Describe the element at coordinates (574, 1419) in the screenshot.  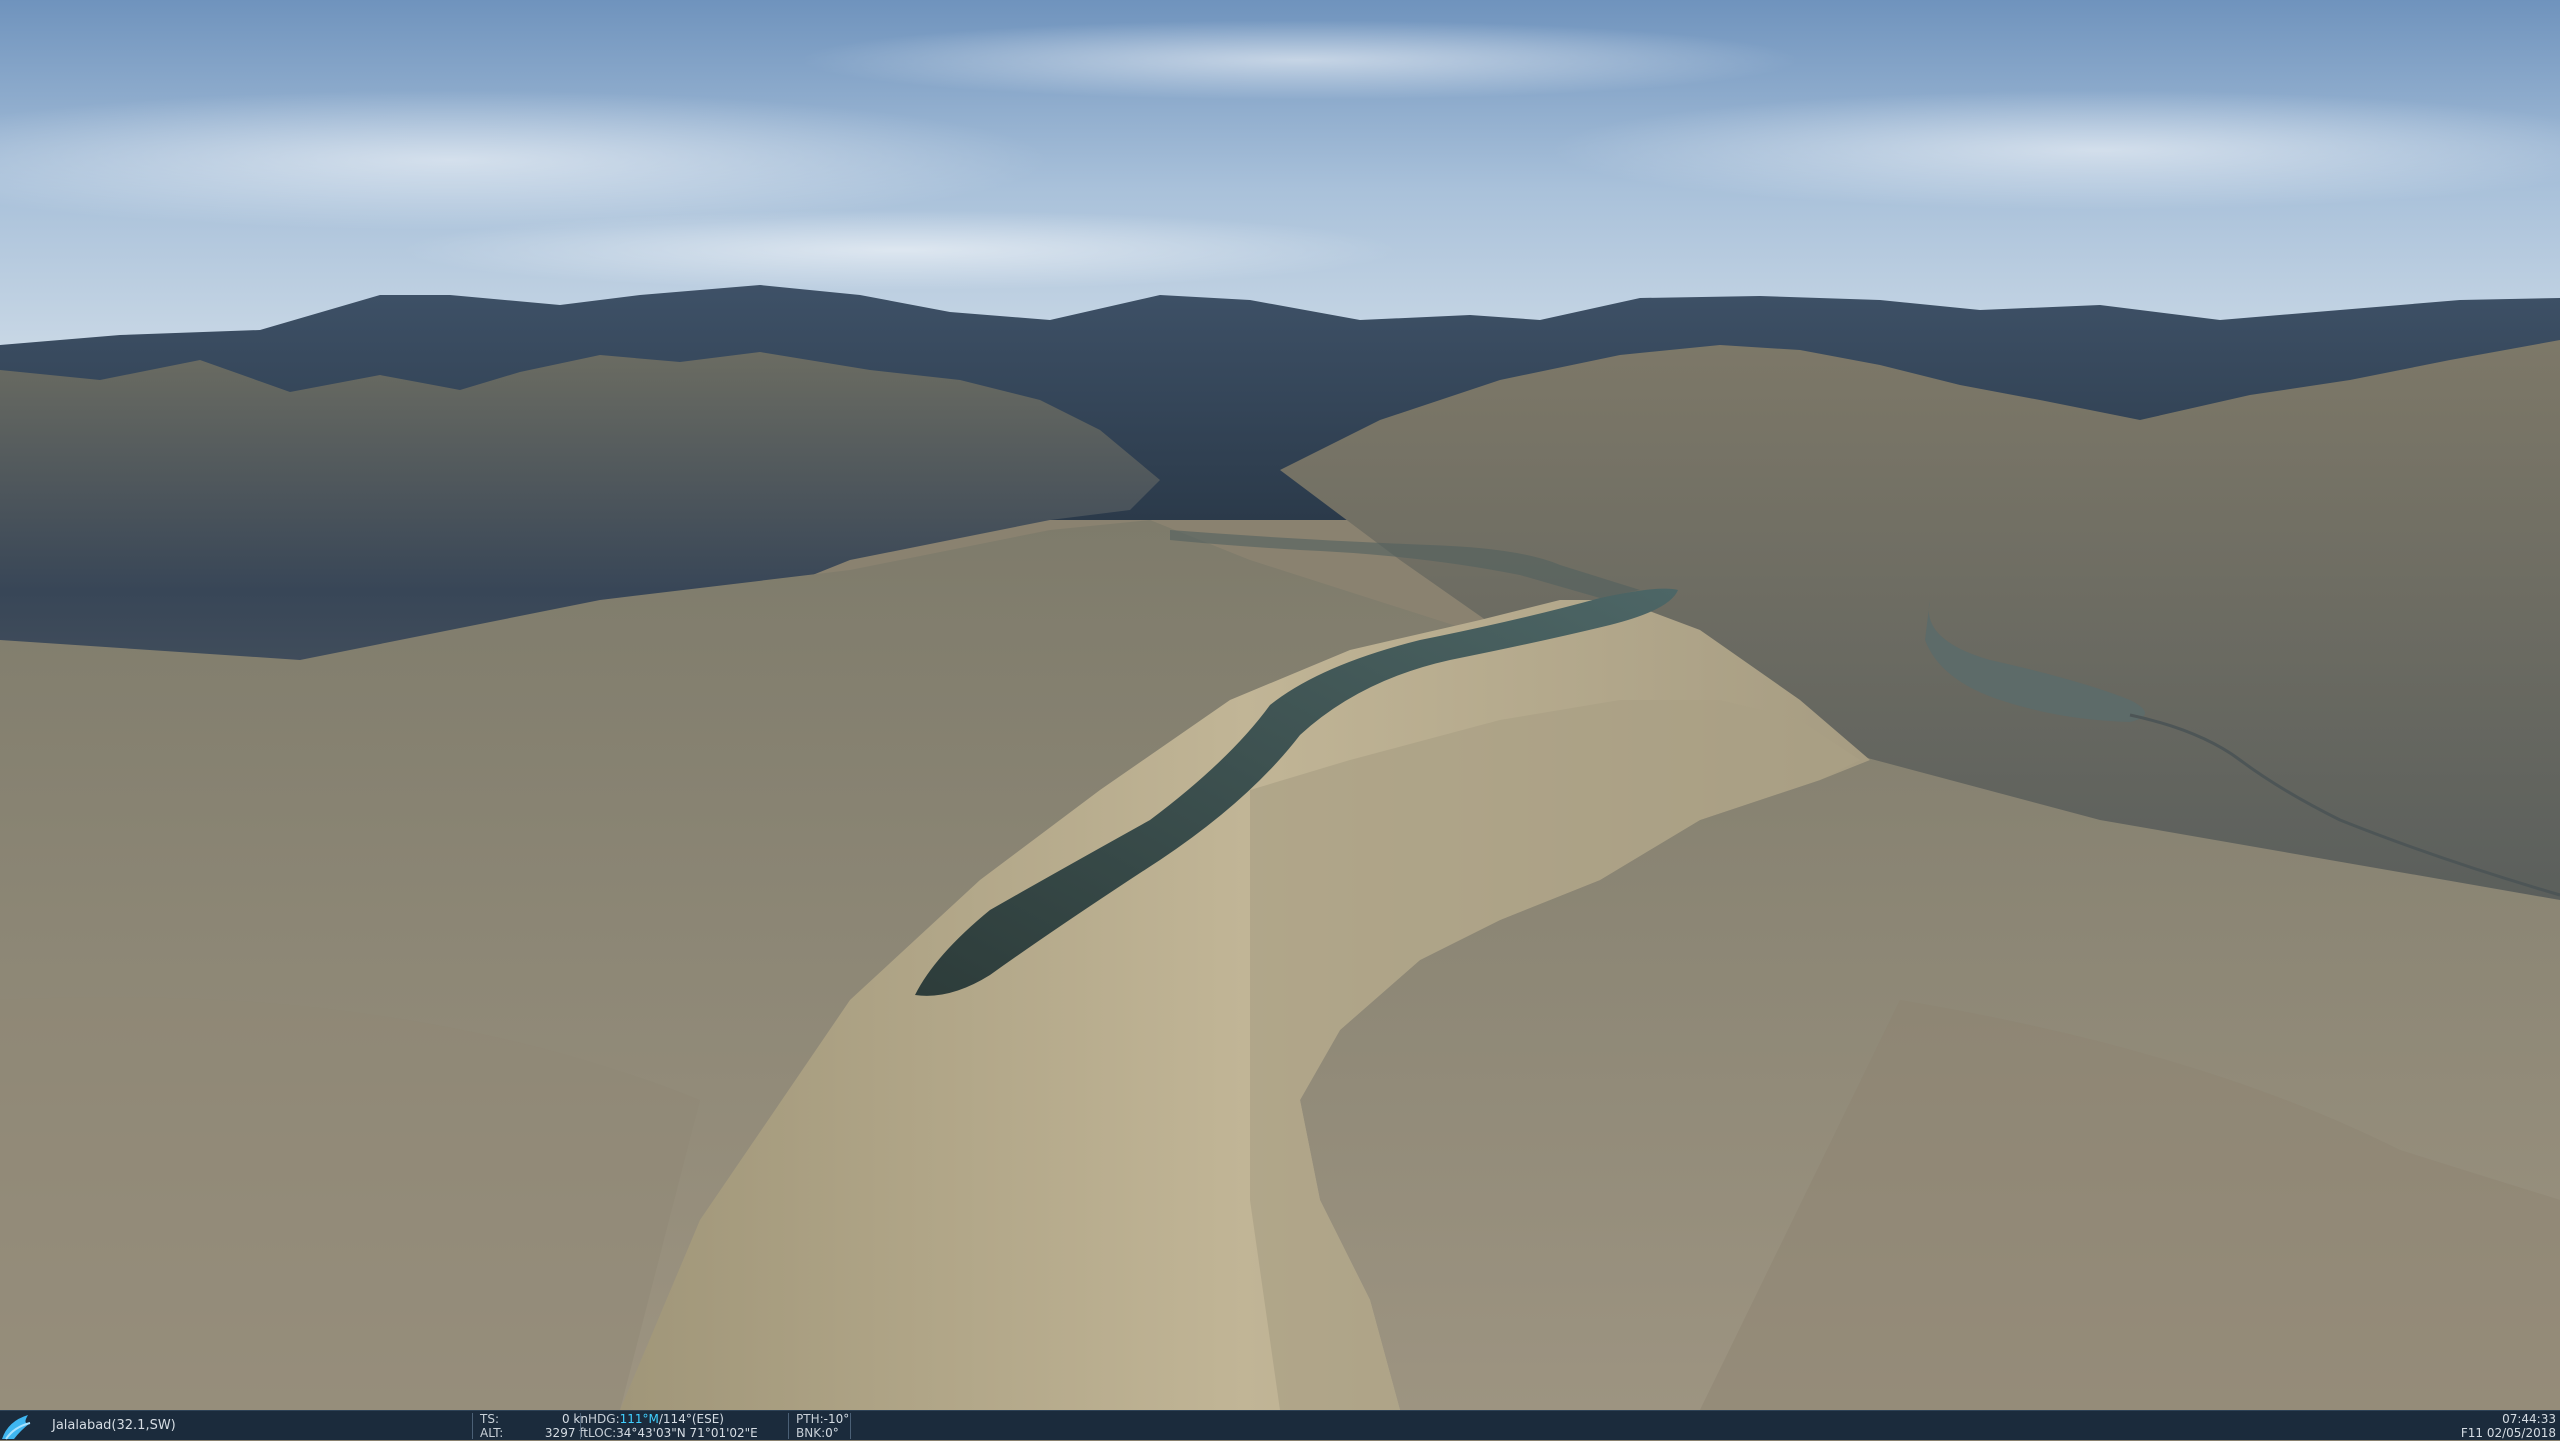
I see `ts-value: 0 kn` at that location.